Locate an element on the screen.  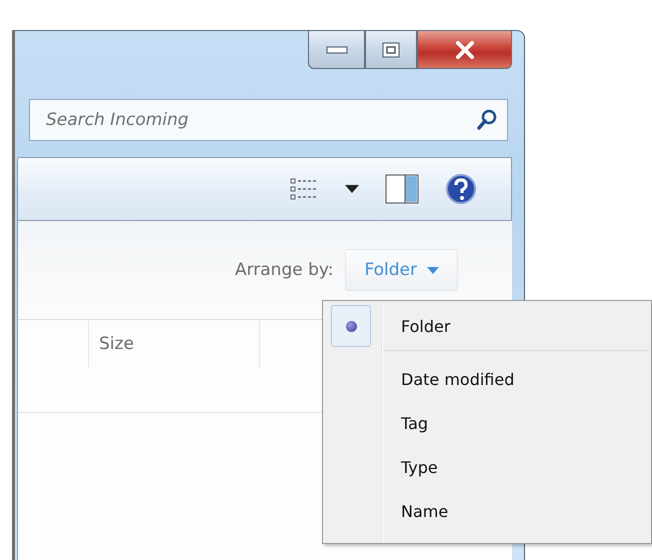
close-icon is located at coordinates (464, 49).